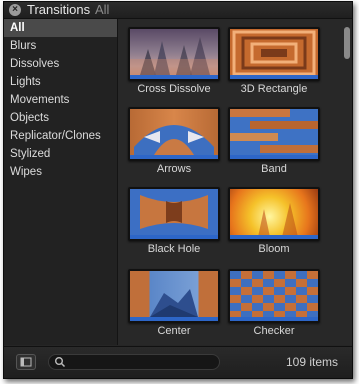  I want to click on transition-tile: Center, so click(174, 303).